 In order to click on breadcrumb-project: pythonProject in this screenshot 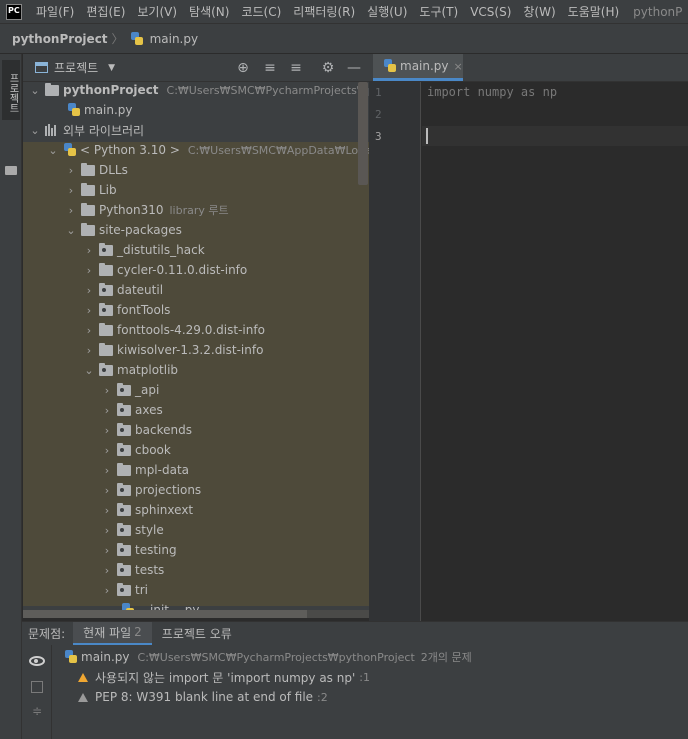, I will do `click(60, 39)`.